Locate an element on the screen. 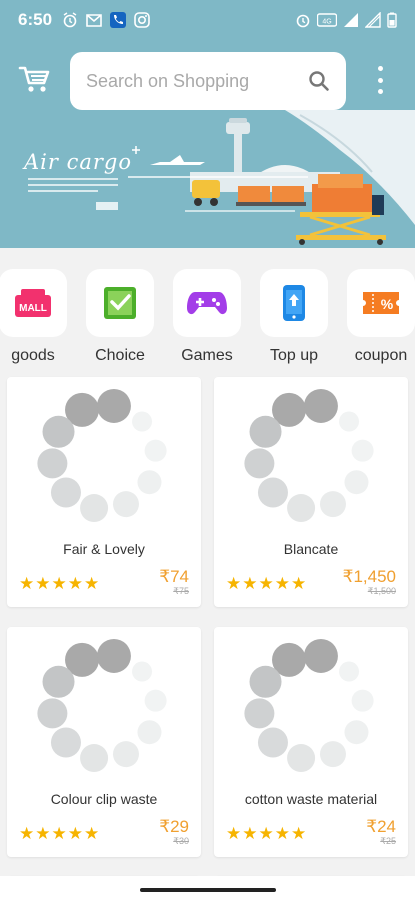  cart-icon is located at coordinates (34, 79).